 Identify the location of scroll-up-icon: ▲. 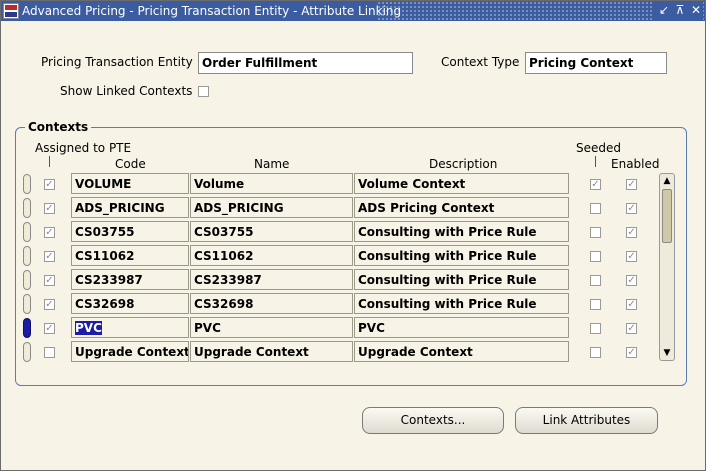
(667, 181).